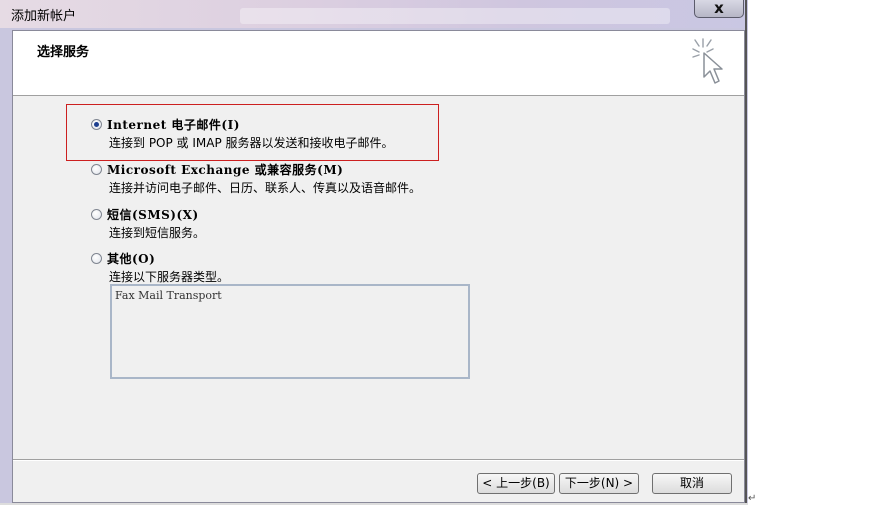  What do you see at coordinates (265, 188) in the screenshot?
I see `option-description: 连接并访问电子邮件、日历、联系人、传真以及语音邮件。` at bounding box center [265, 188].